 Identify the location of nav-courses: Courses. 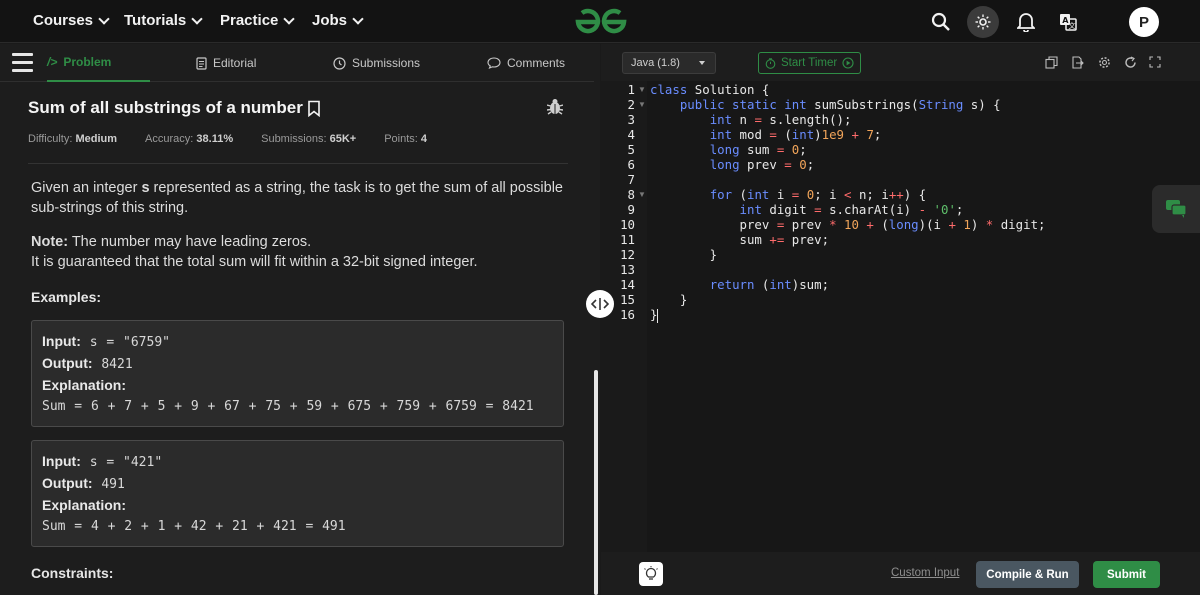
(71, 20).